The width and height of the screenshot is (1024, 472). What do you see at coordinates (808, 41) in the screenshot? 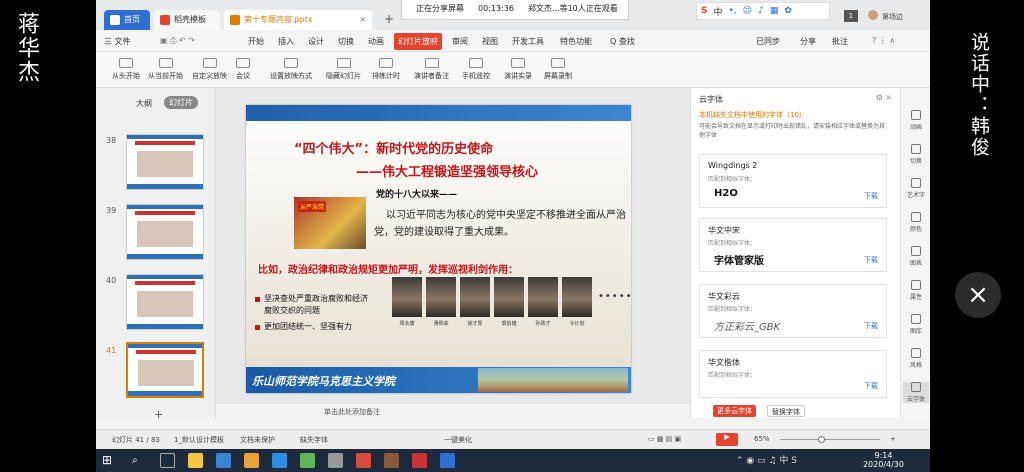
I see `menu-share: 分享` at bounding box center [808, 41].